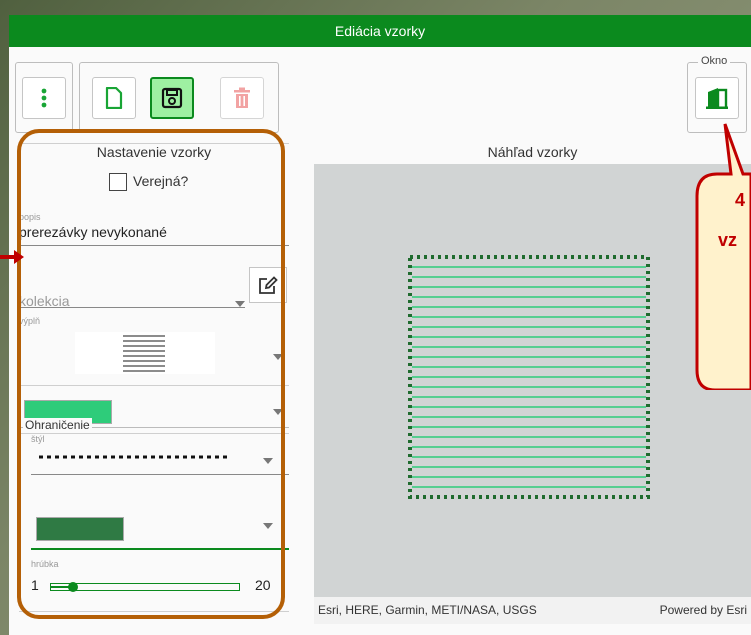 Image resolution: width=751 pixels, height=635 pixels. What do you see at coordinates (57, 425) in the screenshot?
I see `border-legend: Ohraničenie` at bounding box center [57, 425].